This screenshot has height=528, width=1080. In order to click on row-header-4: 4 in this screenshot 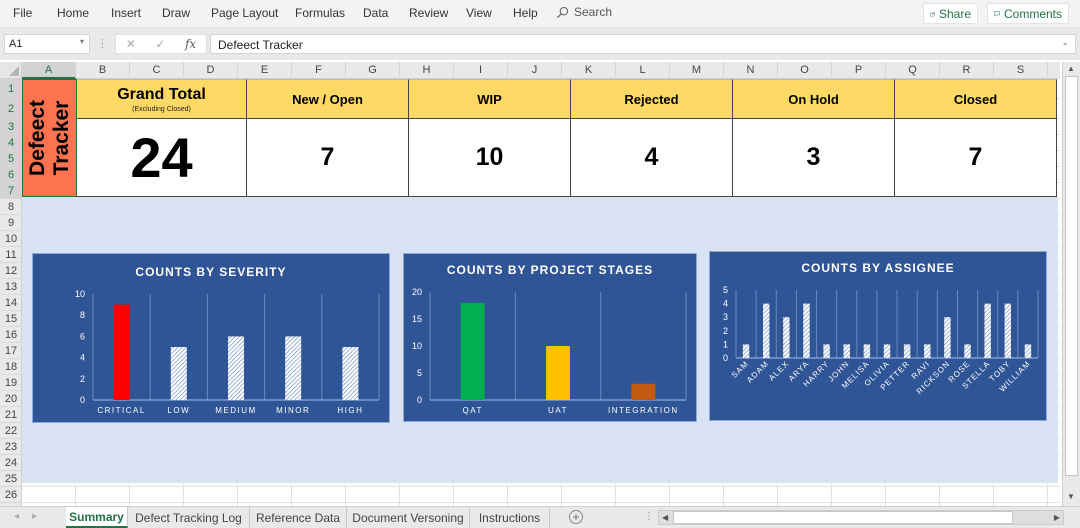, I will do `click(11, 143)`.